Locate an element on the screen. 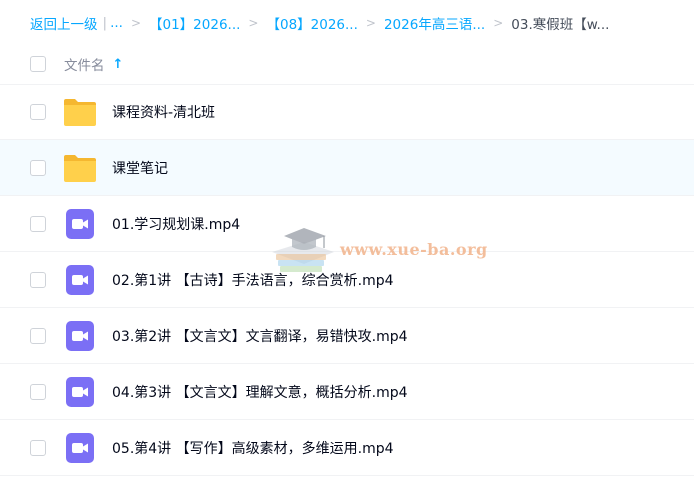  list-item: 01.学习规划课.mp4 is located at coordinates (347, 224).